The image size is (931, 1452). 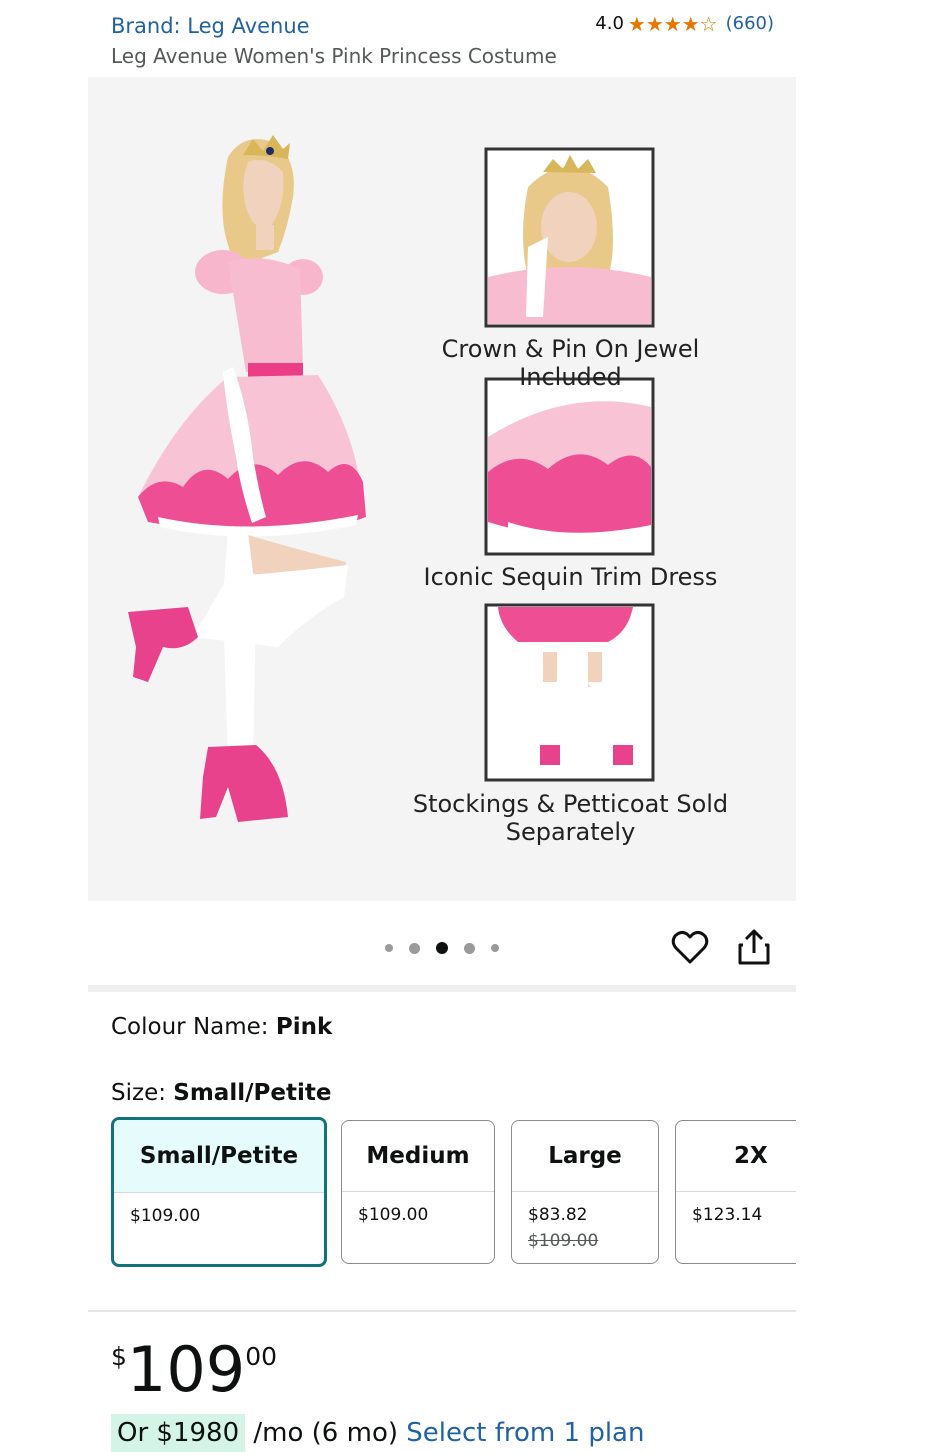 What do you see at coordinates (418, 1156) in the screenshot?
I see `size-option-name: Medium` at bounding box center [418, 1156].